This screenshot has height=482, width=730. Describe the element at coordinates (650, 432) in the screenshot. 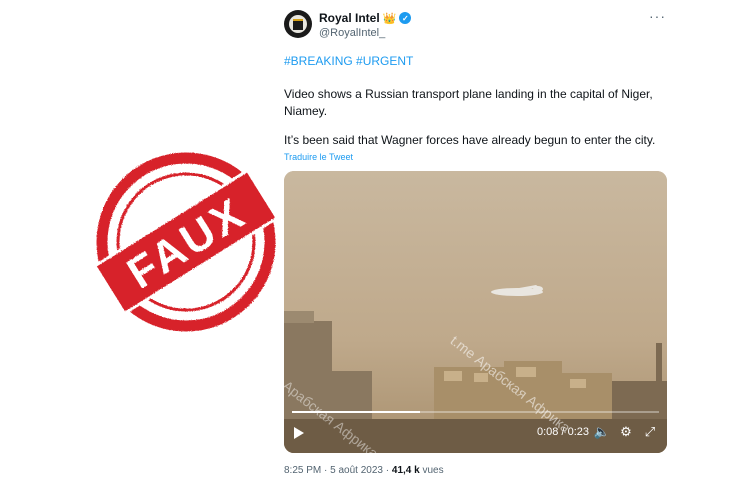

I see `fullscreen-icon: ⤢` at that location.